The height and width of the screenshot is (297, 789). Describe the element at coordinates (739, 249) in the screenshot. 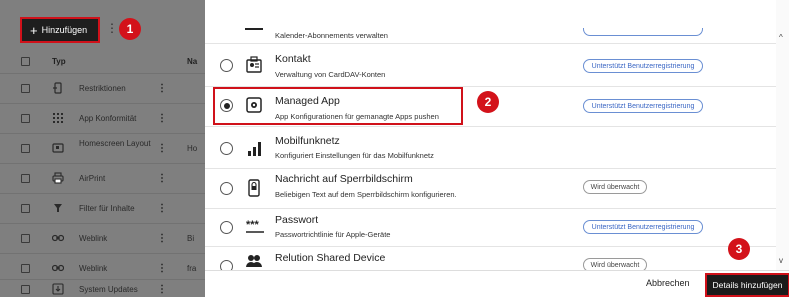

I see `step-badge-3: 3` at that location.